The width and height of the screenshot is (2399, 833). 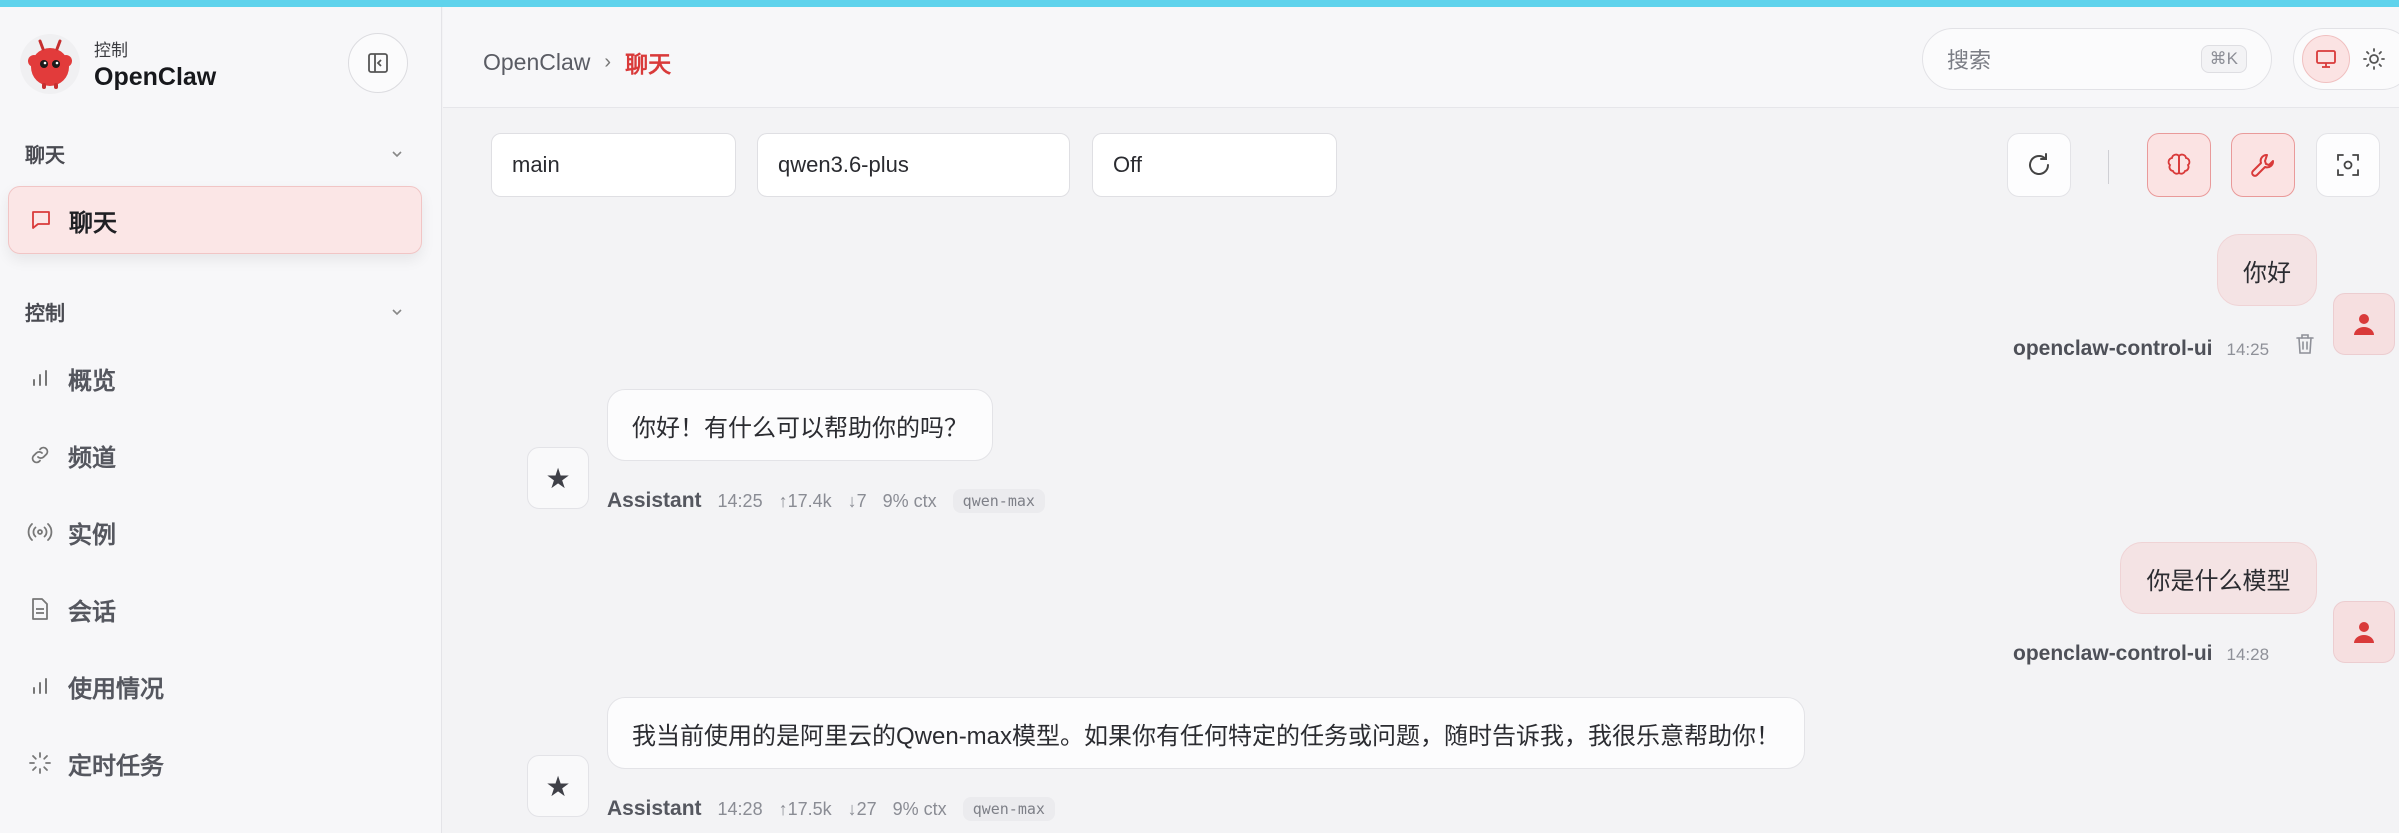 I want to click on sidebar-item-label: 定时任务, so click(x=116, y=766).